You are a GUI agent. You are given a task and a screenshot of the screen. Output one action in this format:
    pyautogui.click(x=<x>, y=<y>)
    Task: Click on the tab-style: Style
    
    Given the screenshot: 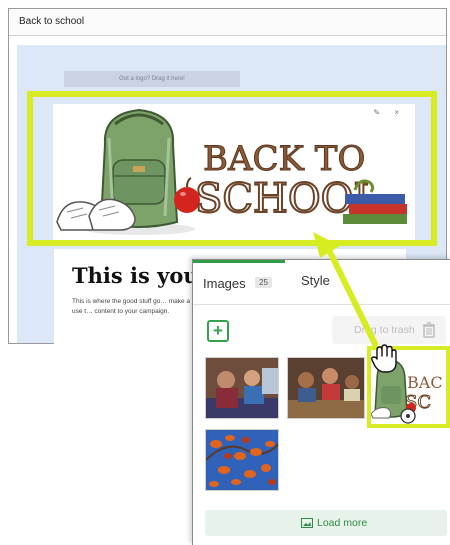 What is the action you would take?
    pyautogui.click(x=315, y=280)
    